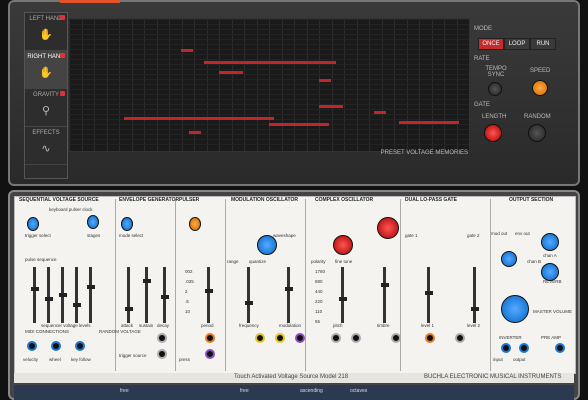 The height and width of the screenshot is (400, 588). What do you see at coordinates (46, 108) in the screenshot?
I see `sidebar-item-gravity: GRAVITY ⚲` at bounding box center [46, 108].